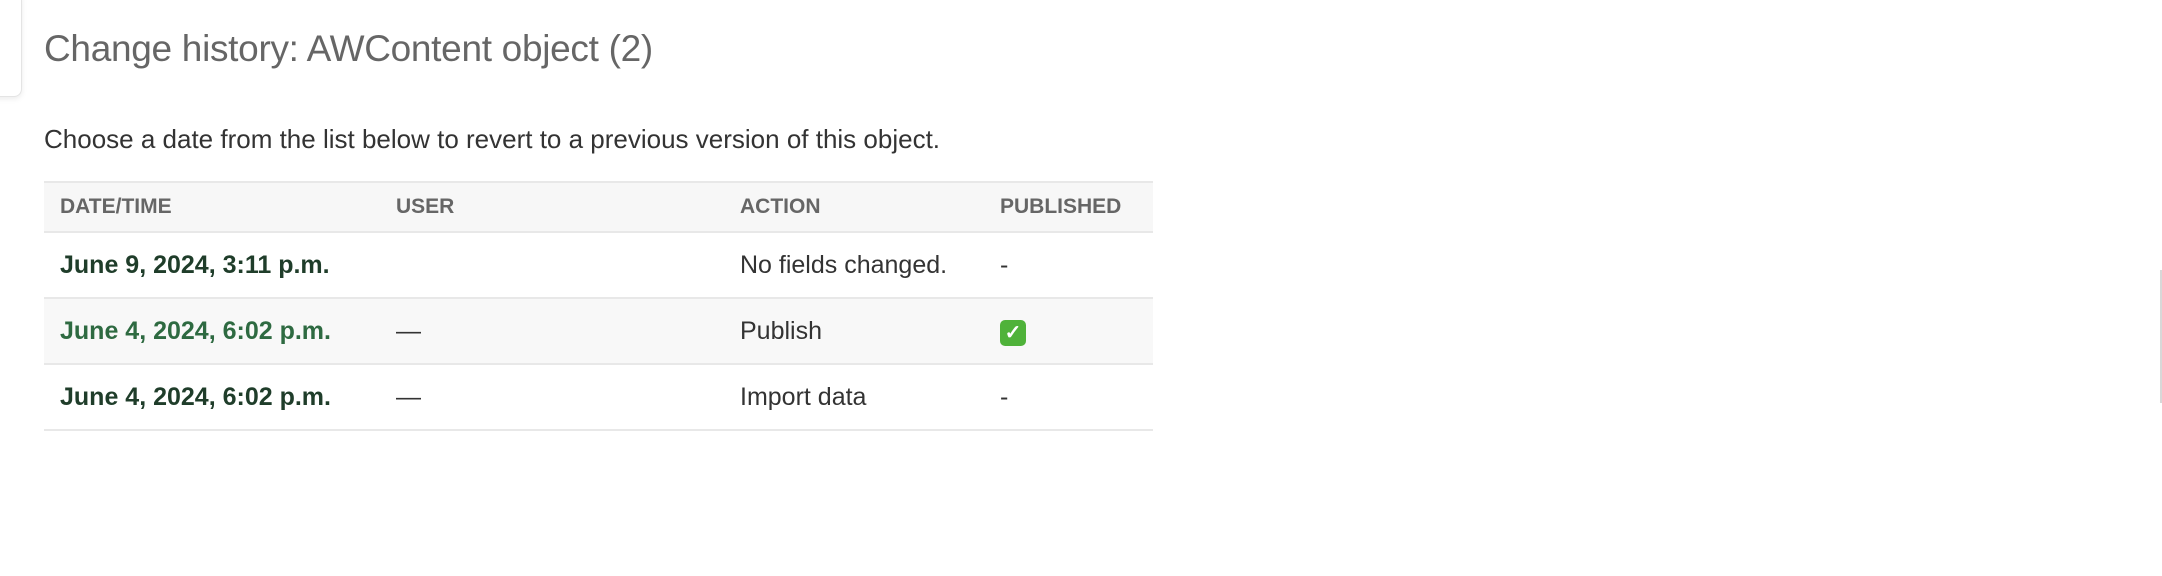 This screenshot has height=576, width=2162. Describe the element at coordinates (11, 48) in the screenshot. I see `side-panel-edge` at that location.